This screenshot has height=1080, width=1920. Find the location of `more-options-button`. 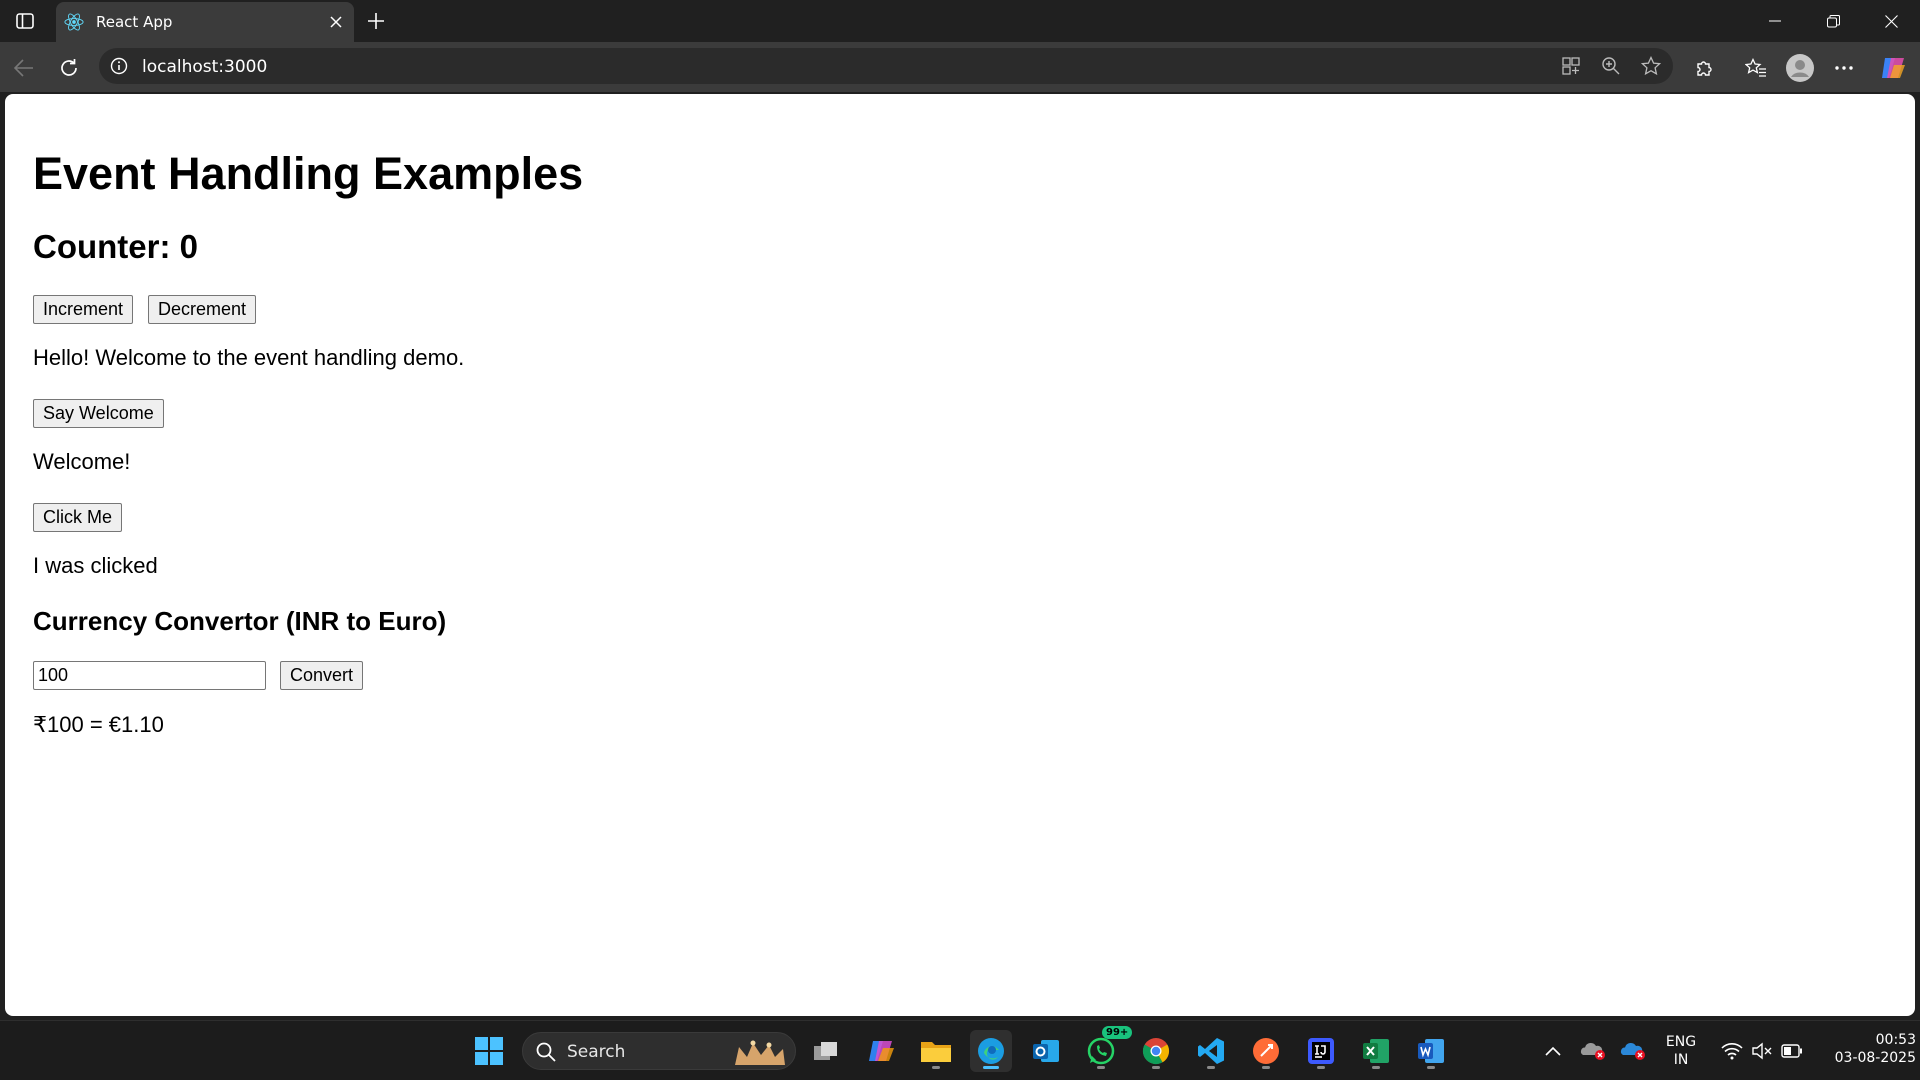

more-options-button is located at coordinates (1844, 68).